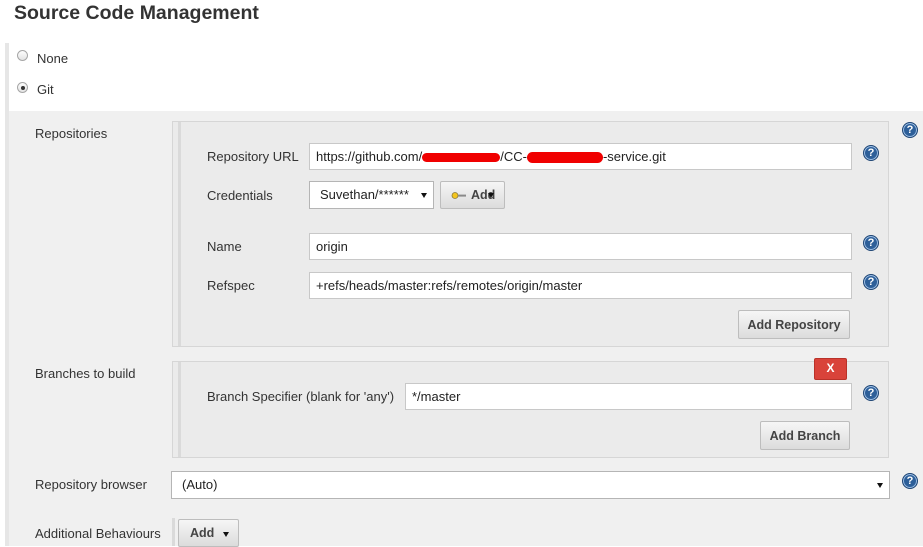 The width and height of the screenshot is (923, 547). I want to click on repository-browser-help-icon: ?, so click(910, 481).